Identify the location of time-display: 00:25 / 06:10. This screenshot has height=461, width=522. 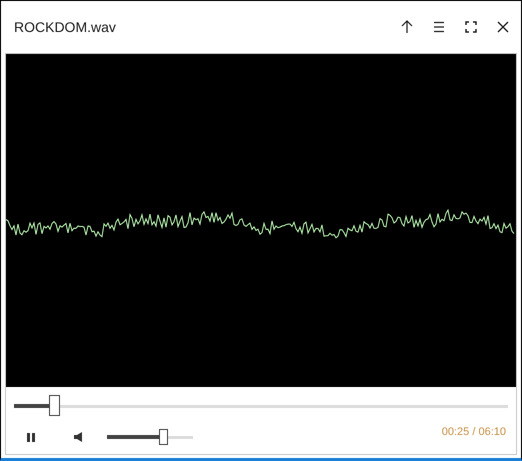
(474, 432).